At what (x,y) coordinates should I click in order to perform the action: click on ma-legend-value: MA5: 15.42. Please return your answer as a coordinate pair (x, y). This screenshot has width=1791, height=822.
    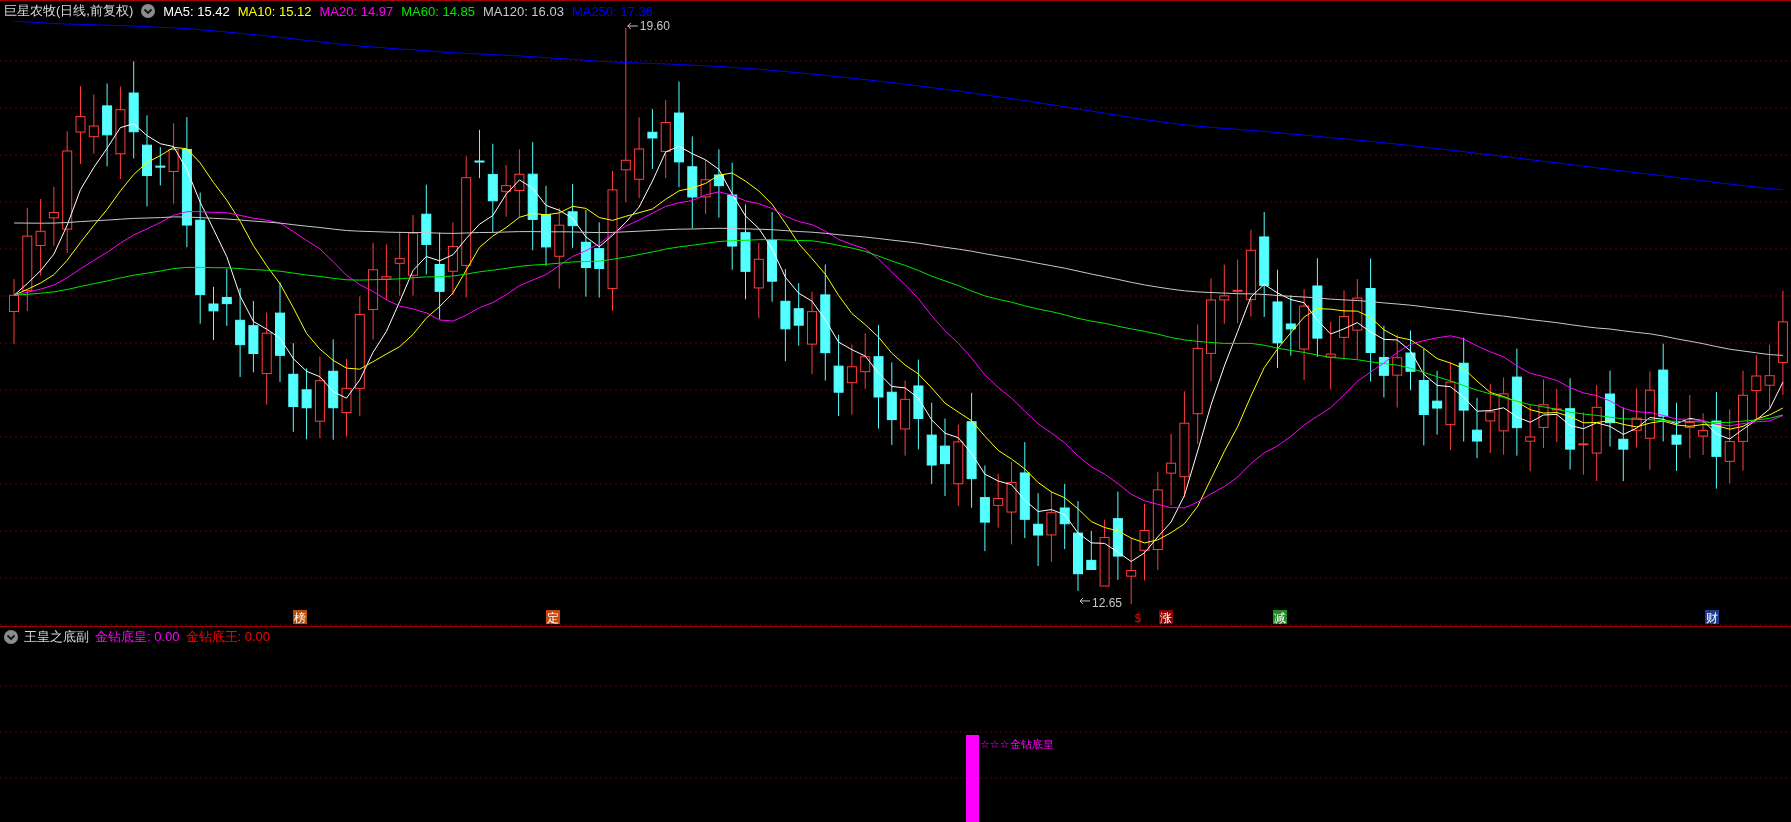
    Looking at the image, I should click on (196, 11).